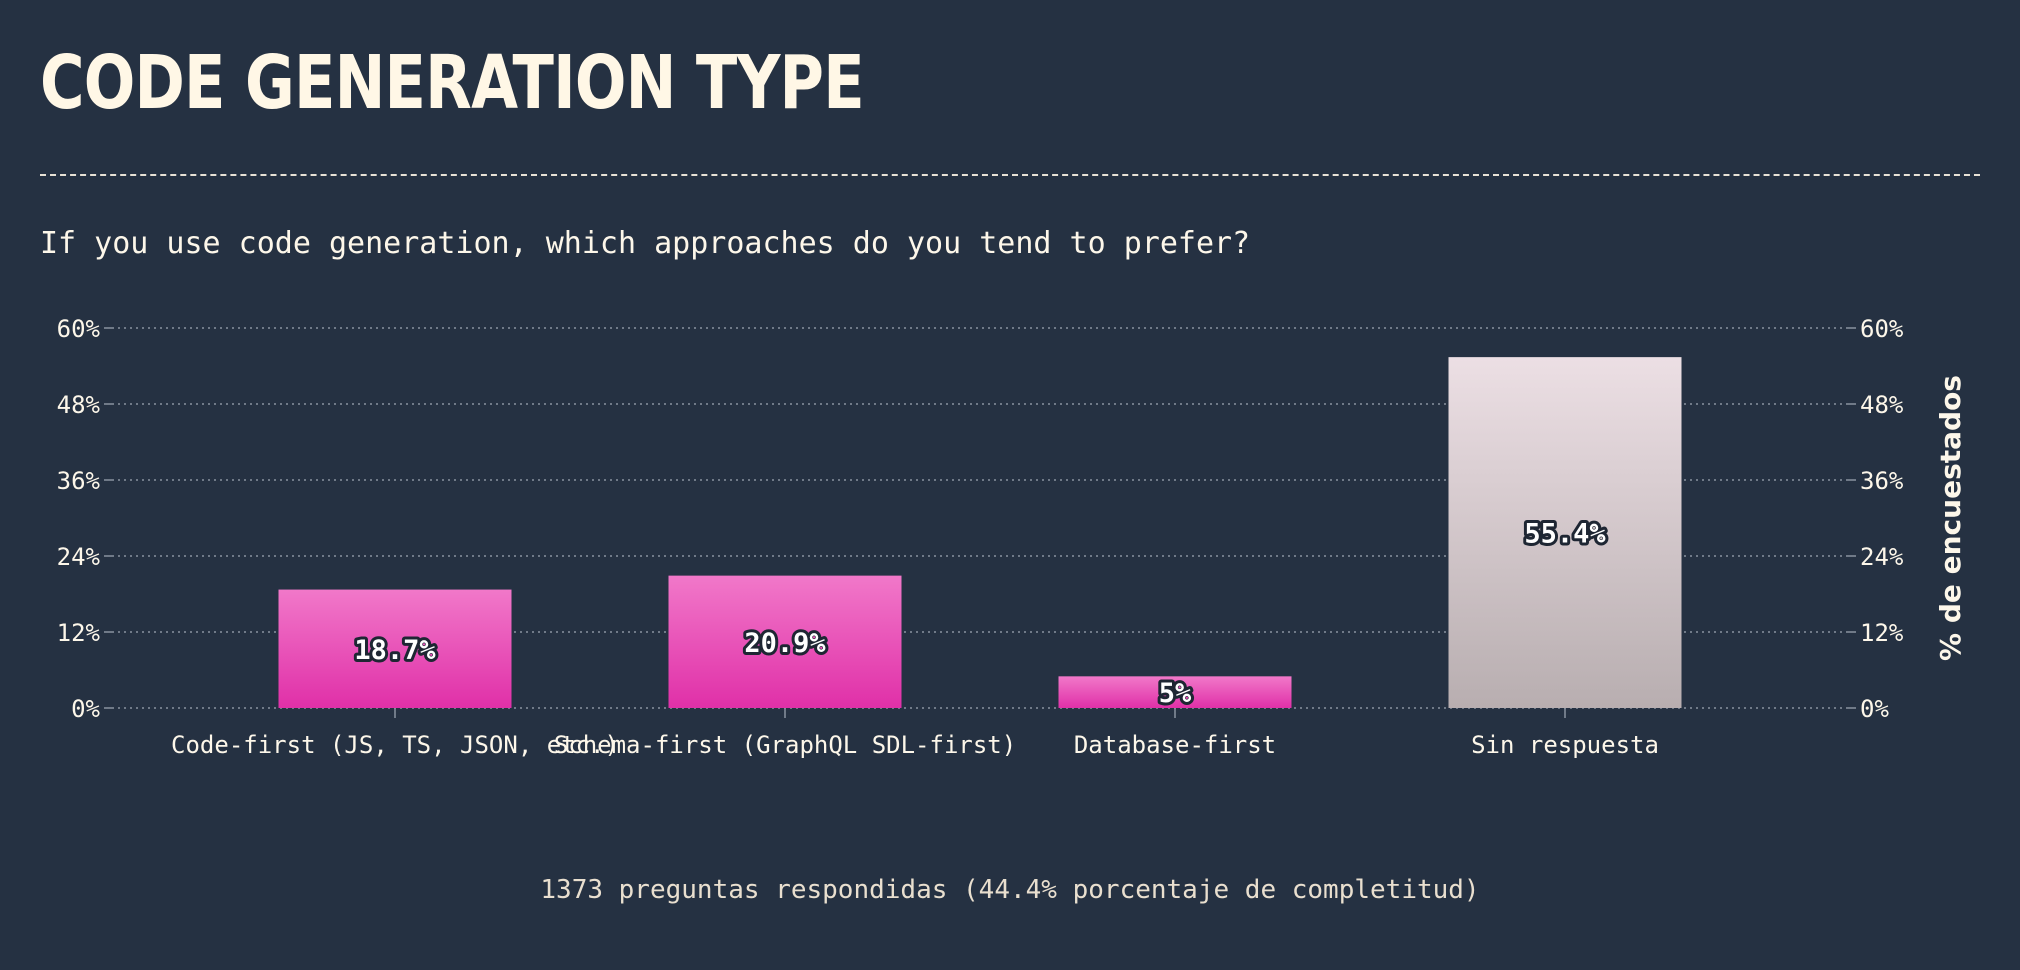  What do you see at coordinates (785, 643) in the screenshot?
I see `bar-value-label: 20.9%` at bounding box center [785, 643].